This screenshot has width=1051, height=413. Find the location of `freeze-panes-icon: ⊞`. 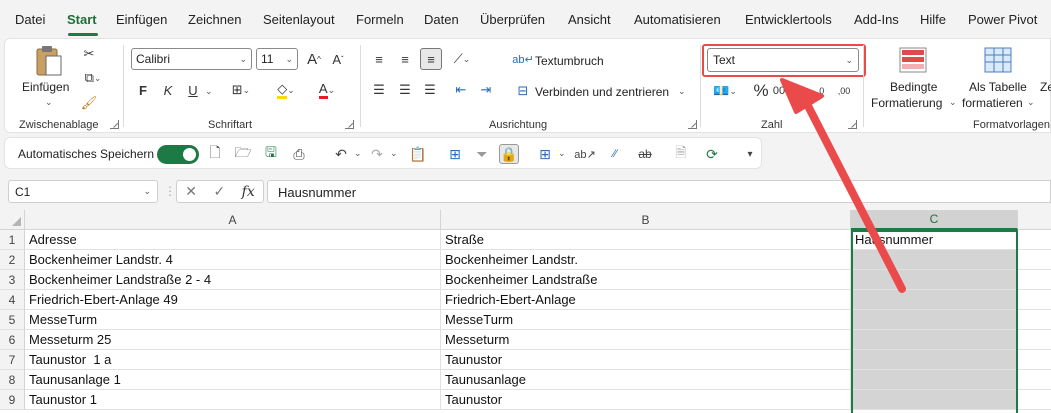

freeze-panes-icon: ⊞ is located at coordinates (455, 154).